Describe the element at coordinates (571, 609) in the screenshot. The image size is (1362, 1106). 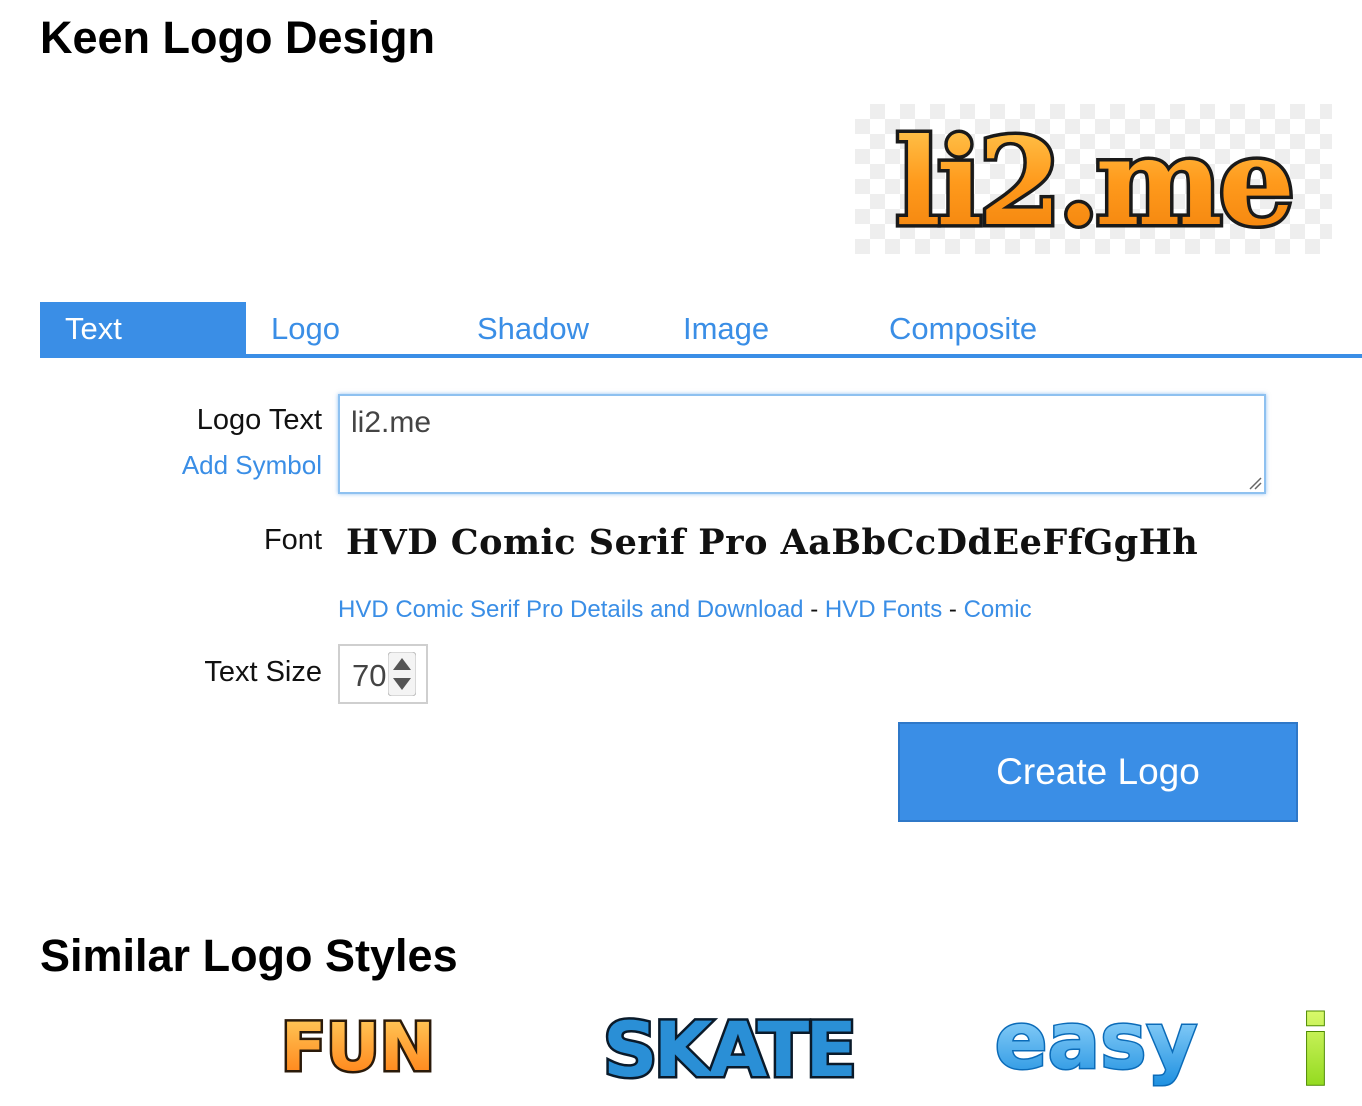
I see `font-details-link: HVD Comic Serif Pro Details and Download` at that location.